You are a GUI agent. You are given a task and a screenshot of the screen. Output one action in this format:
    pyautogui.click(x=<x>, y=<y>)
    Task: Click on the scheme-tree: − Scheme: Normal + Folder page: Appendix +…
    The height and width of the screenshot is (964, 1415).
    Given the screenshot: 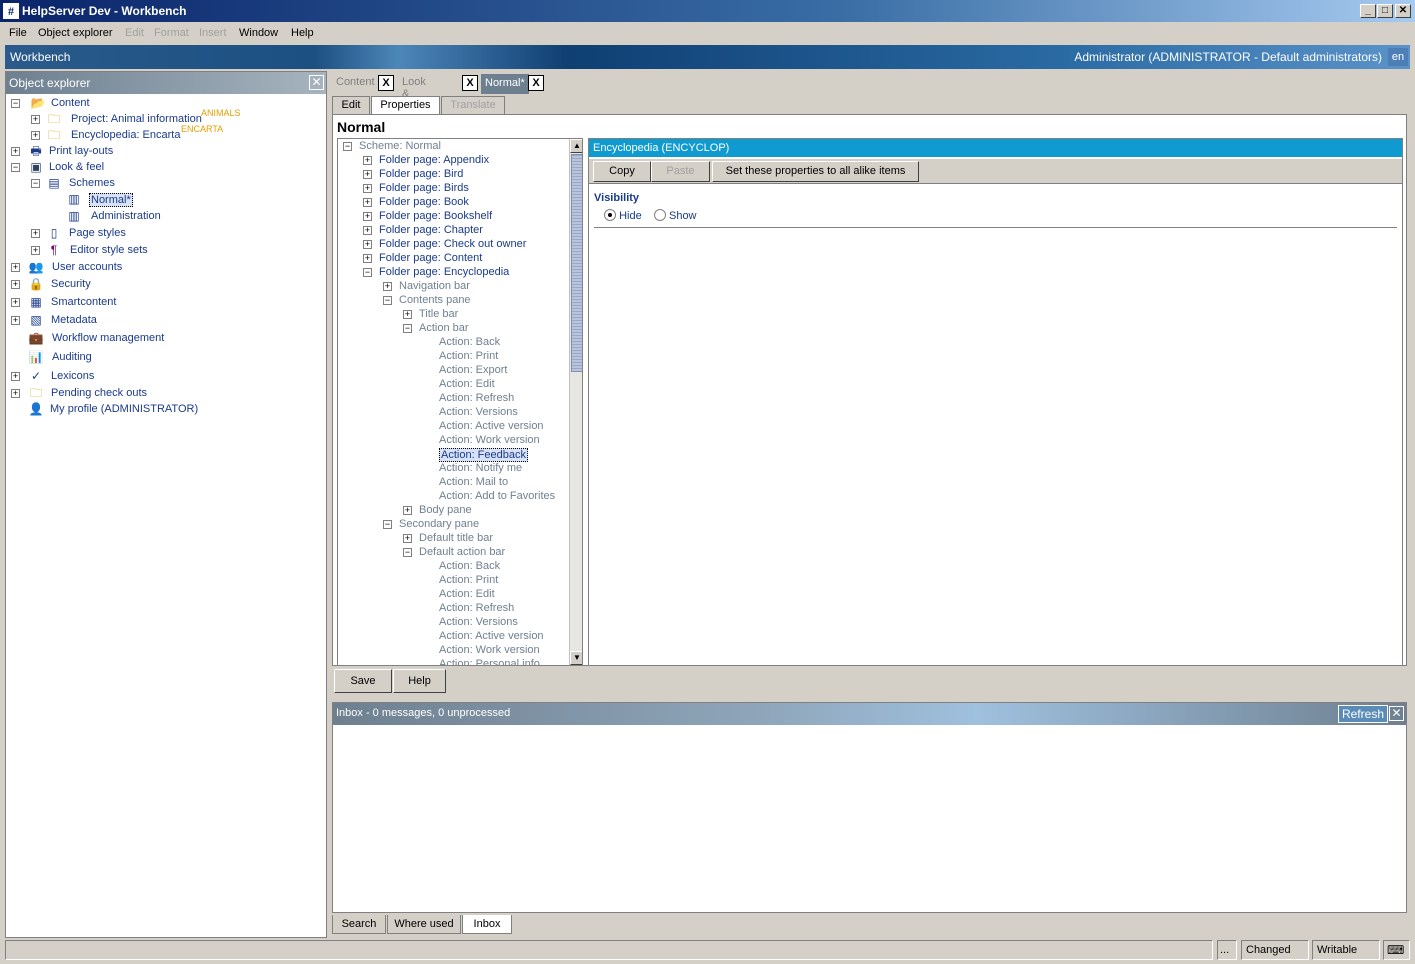 What is the action you would take?
    pyautogui.click(x=460, y=402)
    